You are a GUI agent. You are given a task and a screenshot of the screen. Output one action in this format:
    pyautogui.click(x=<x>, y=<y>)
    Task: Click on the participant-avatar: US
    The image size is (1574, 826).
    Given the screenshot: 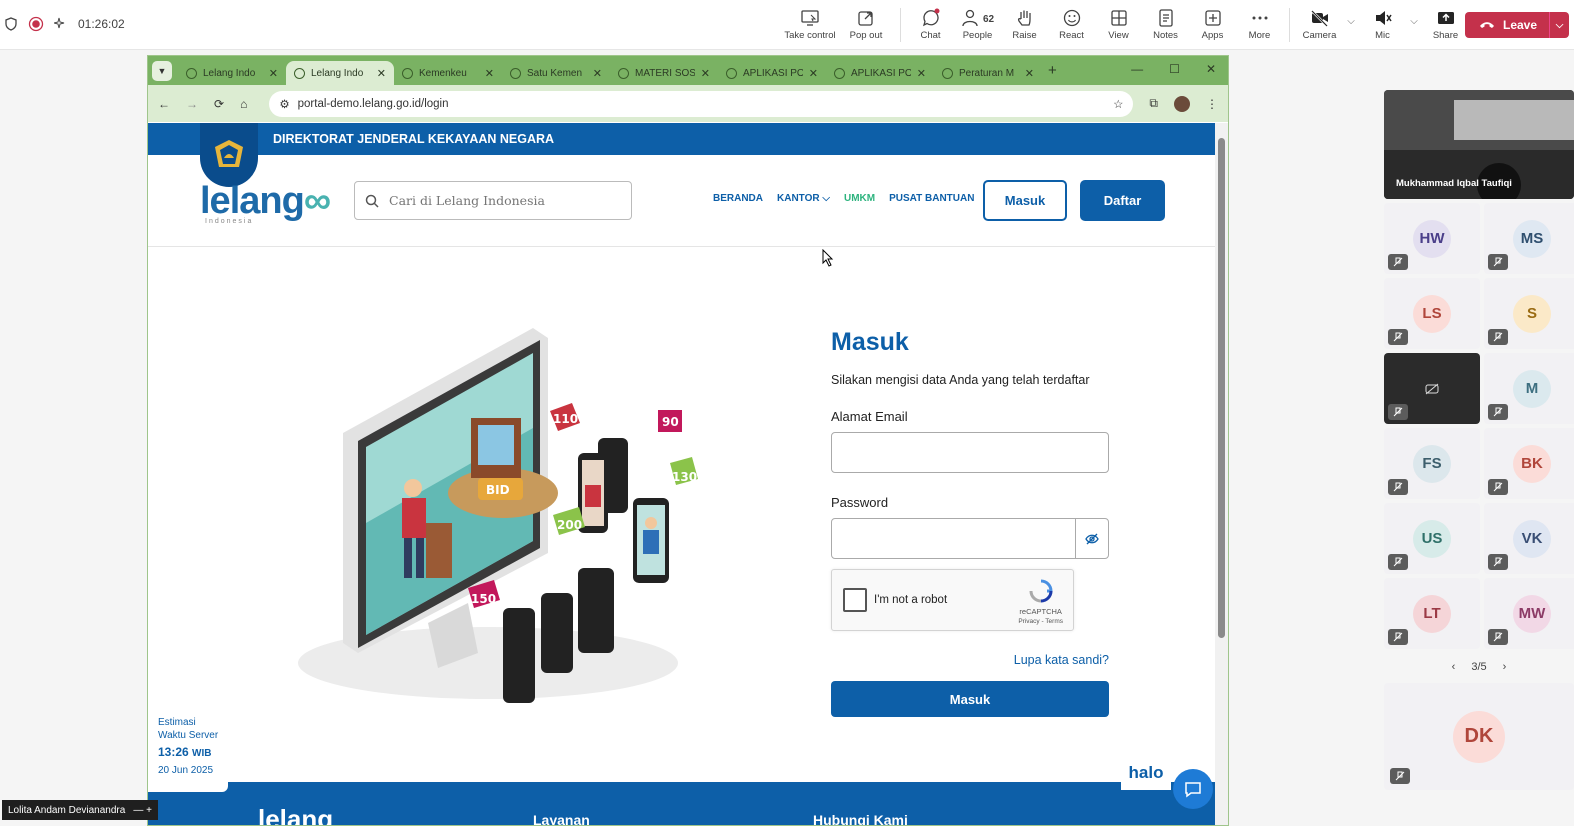 What is the action you would take?
    pyautogui.click(x=1432, y=538)
    